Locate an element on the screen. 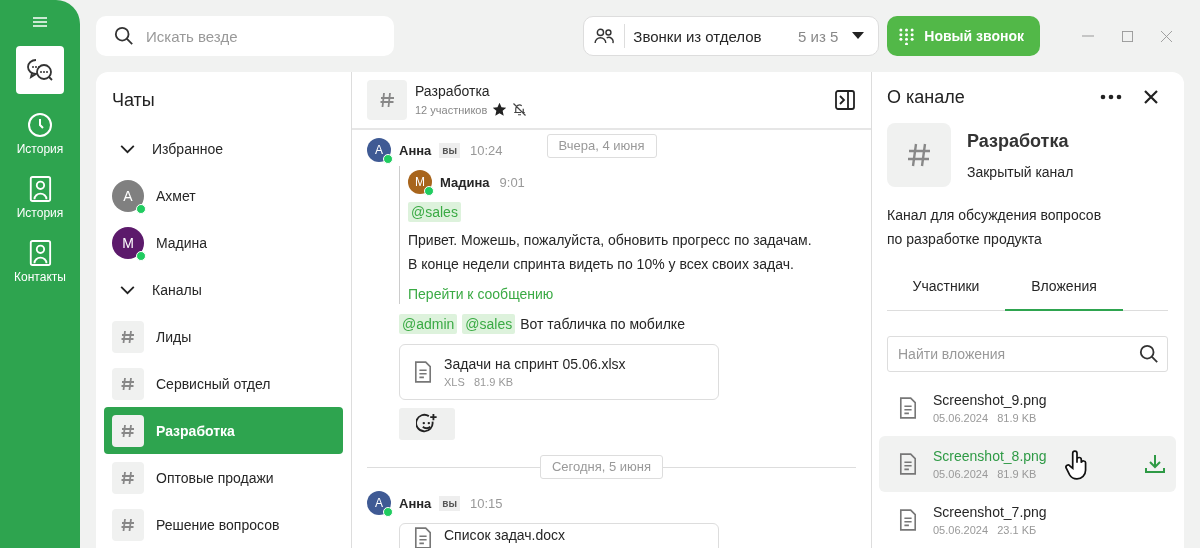  search-input: Искать везде is located at coordinates (269, 36).